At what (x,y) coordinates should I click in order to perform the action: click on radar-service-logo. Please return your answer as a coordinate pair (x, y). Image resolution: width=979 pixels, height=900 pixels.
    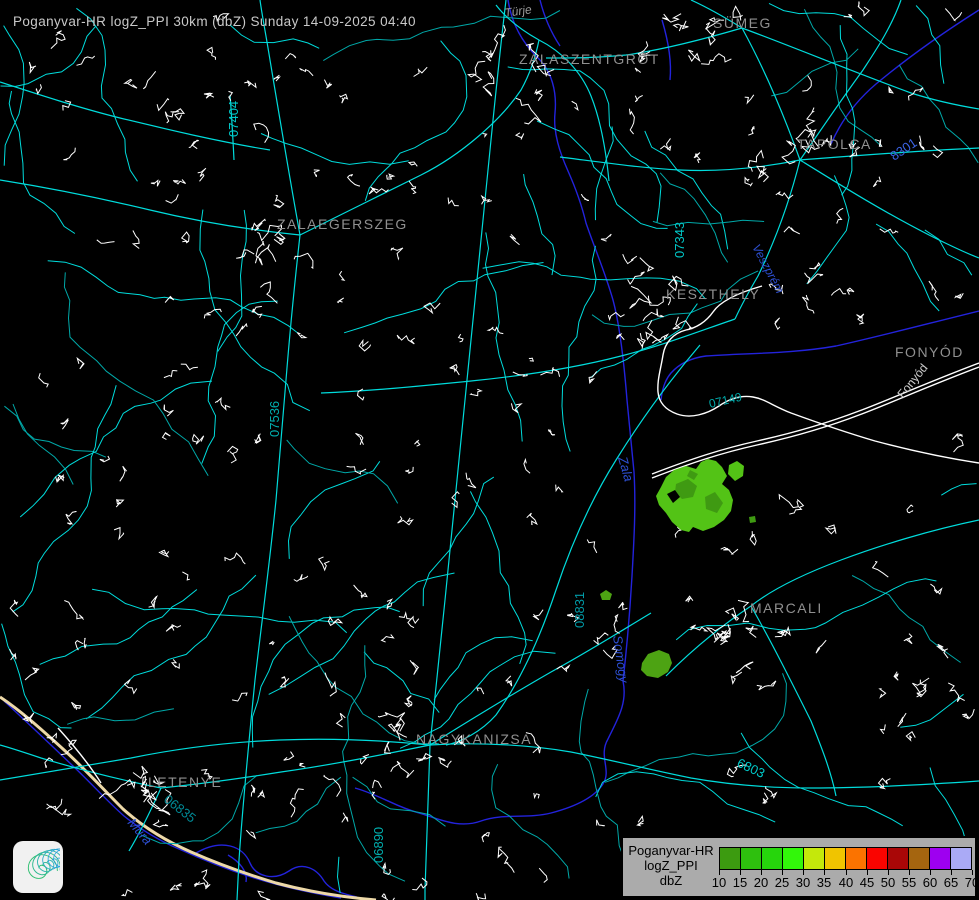
    Looking at the image, I should click on (38, 867).